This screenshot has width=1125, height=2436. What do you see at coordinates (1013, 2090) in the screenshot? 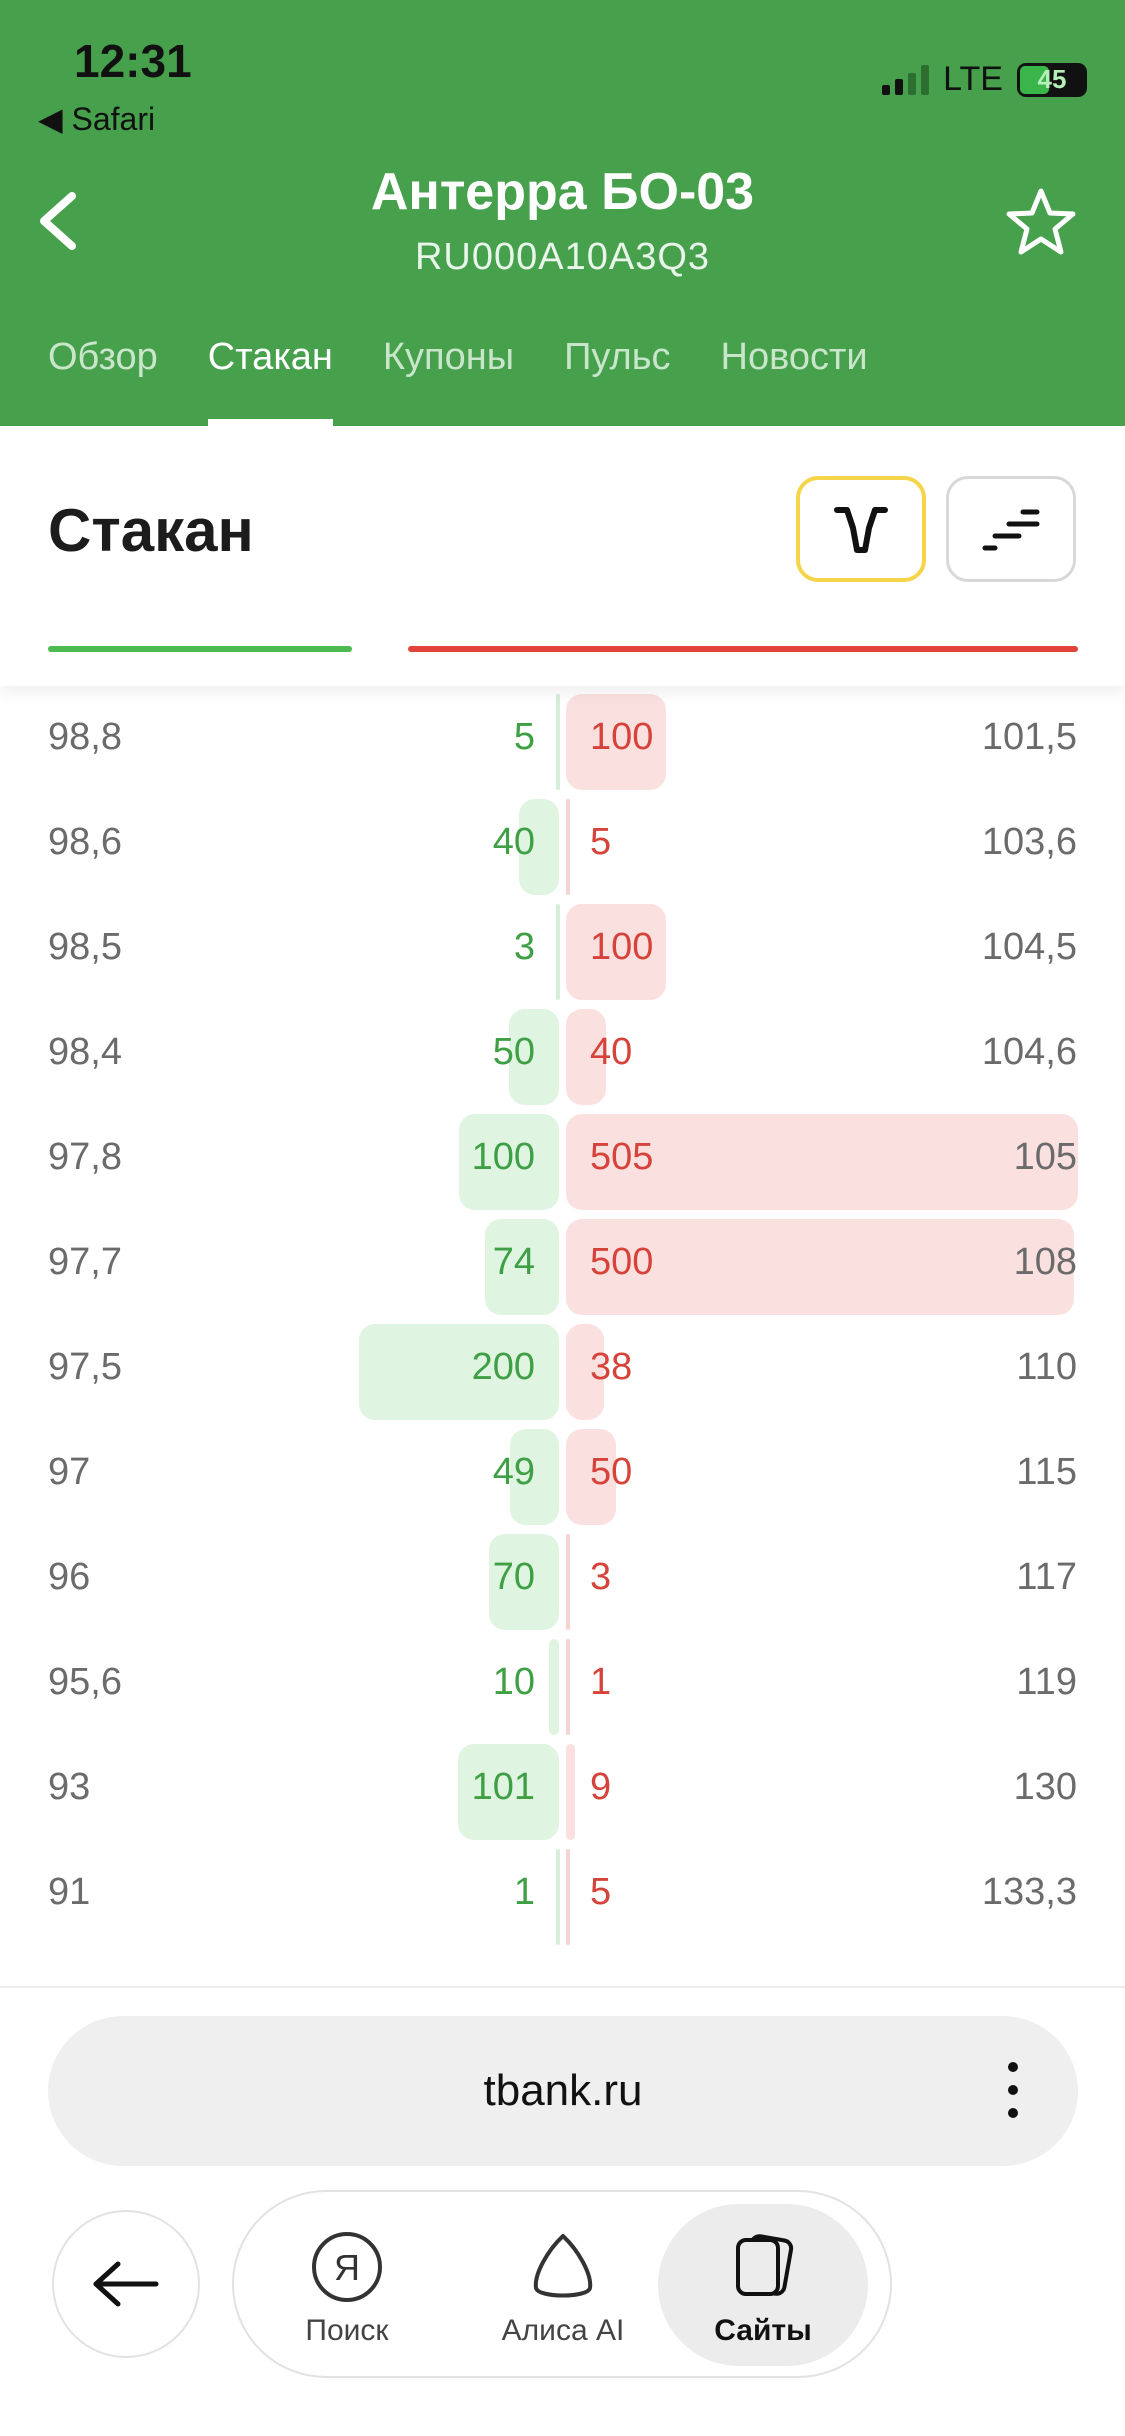
I see `more-menu-icon` at bounding box center [1013, 2090].